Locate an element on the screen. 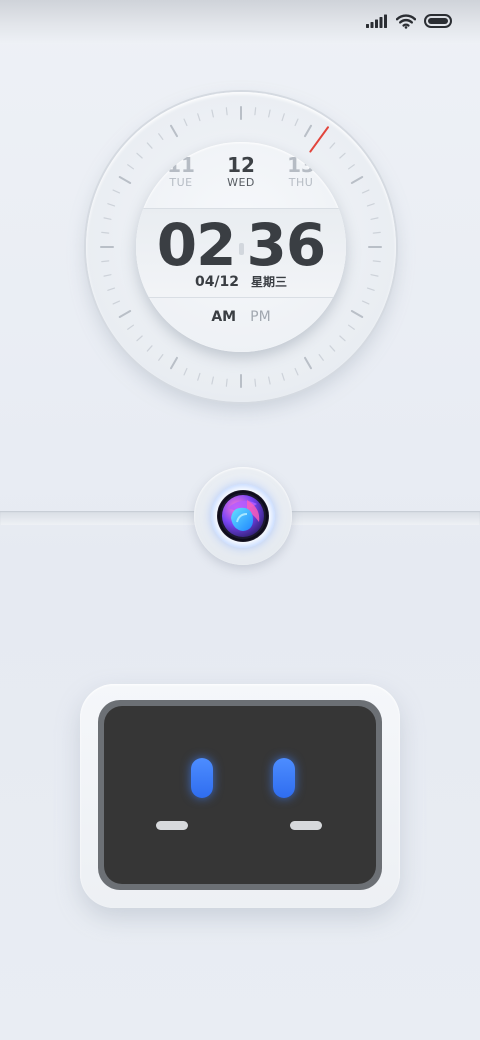 Image resolution: width=480 pixels, height=1040 pixels. right-eye is located at coordinates (284, 778).